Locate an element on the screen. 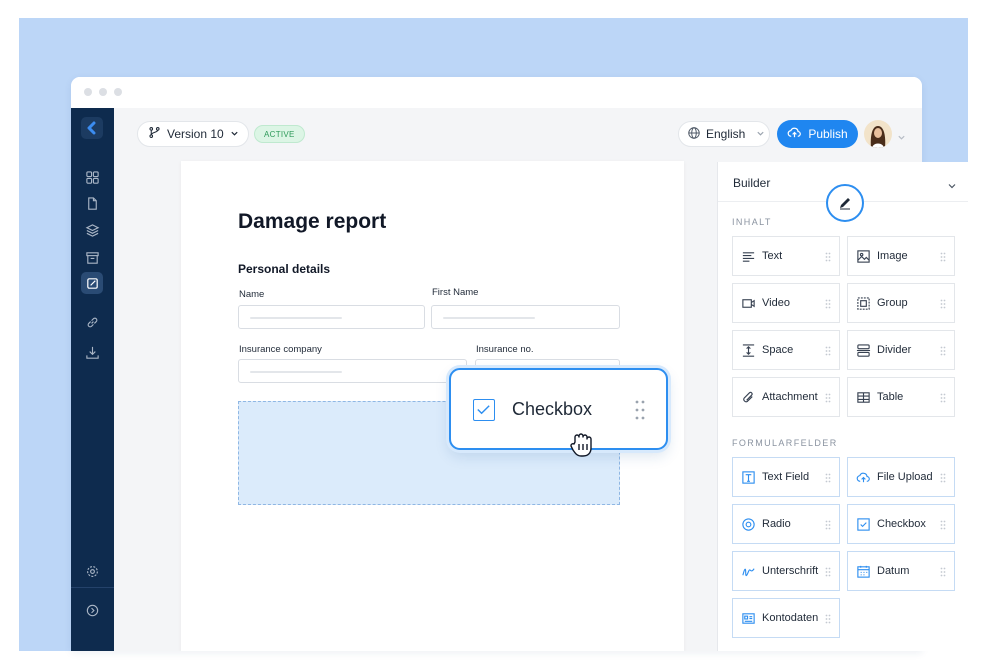 The image size is (987, 663). text-icon is located at coordinates (748, 256).